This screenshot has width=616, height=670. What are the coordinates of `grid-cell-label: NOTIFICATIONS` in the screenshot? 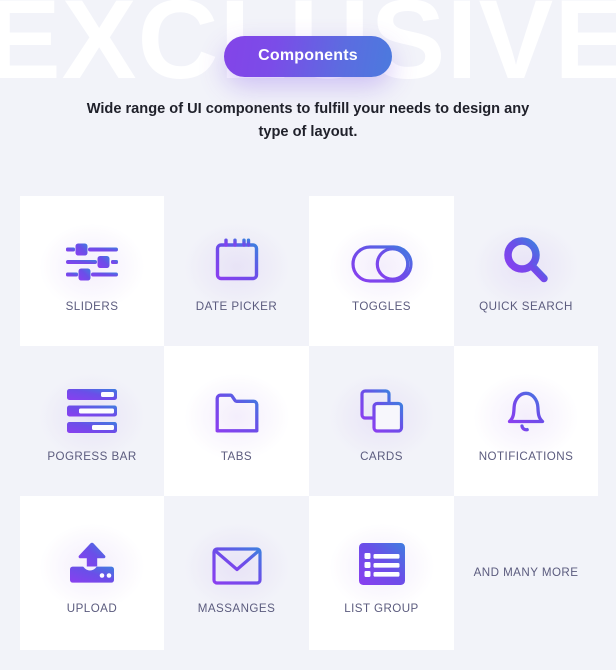 It's located at (526, 457).